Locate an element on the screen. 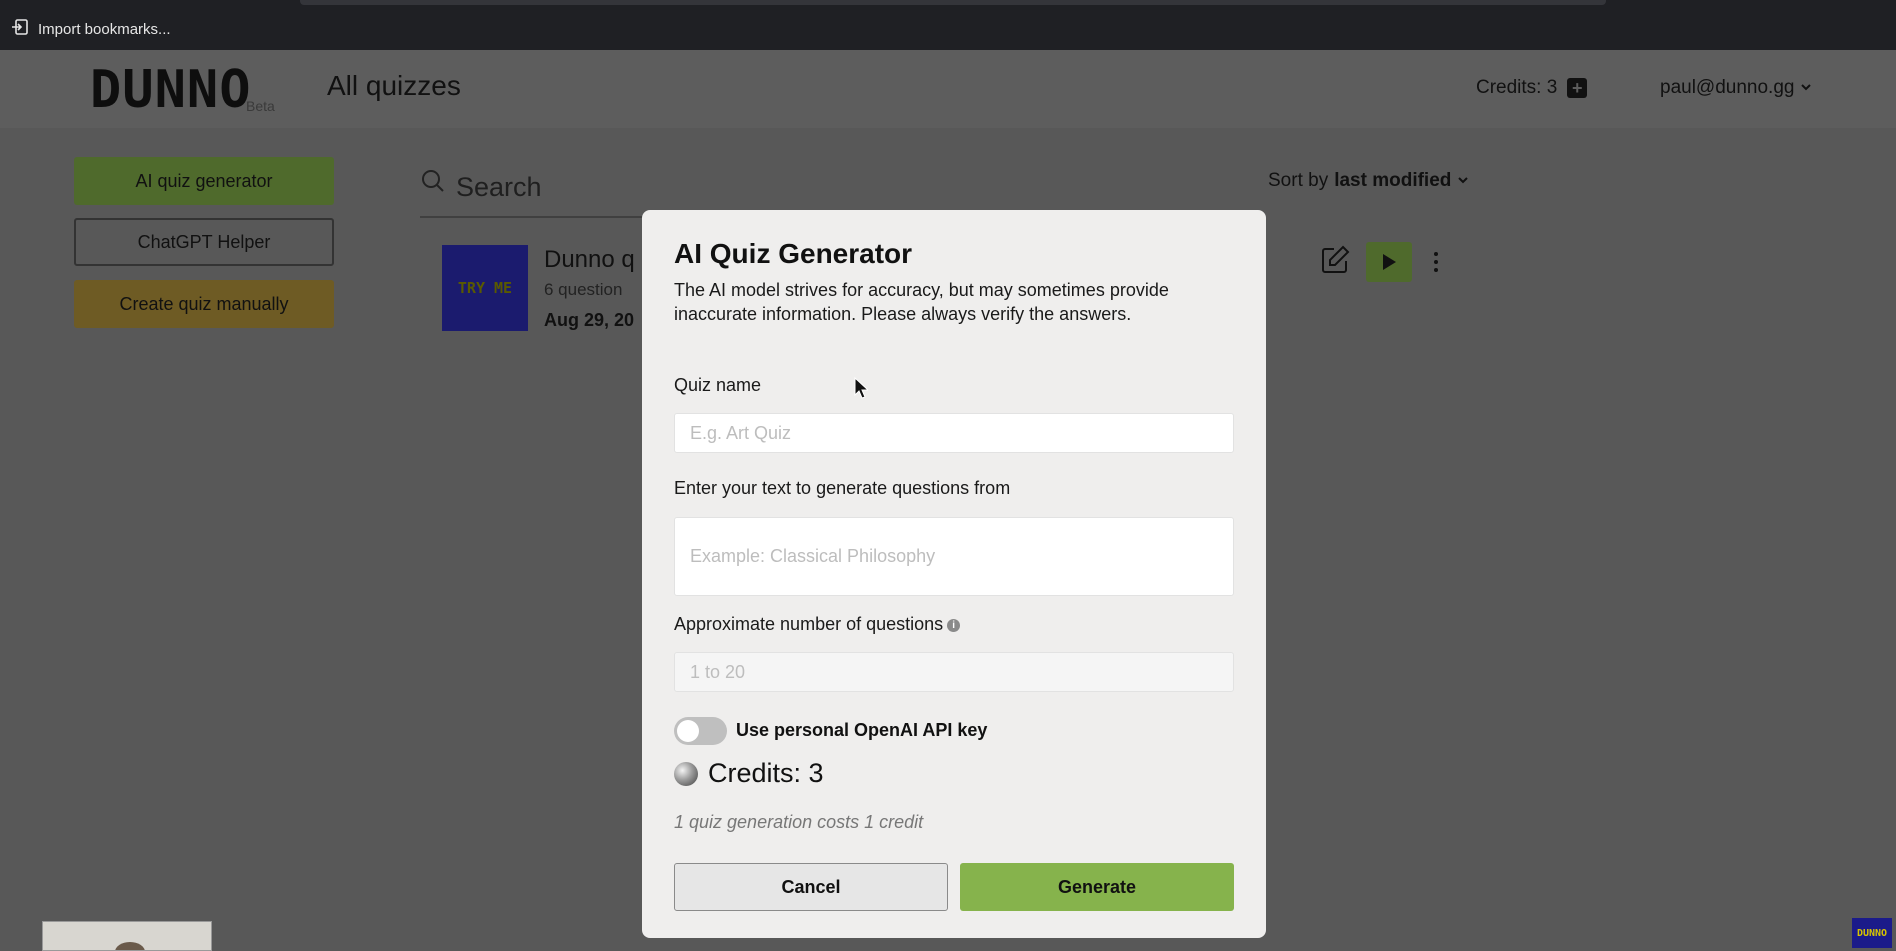 The image size is (1896, 951). quiz-name-input is located at coordinates (954, 433).